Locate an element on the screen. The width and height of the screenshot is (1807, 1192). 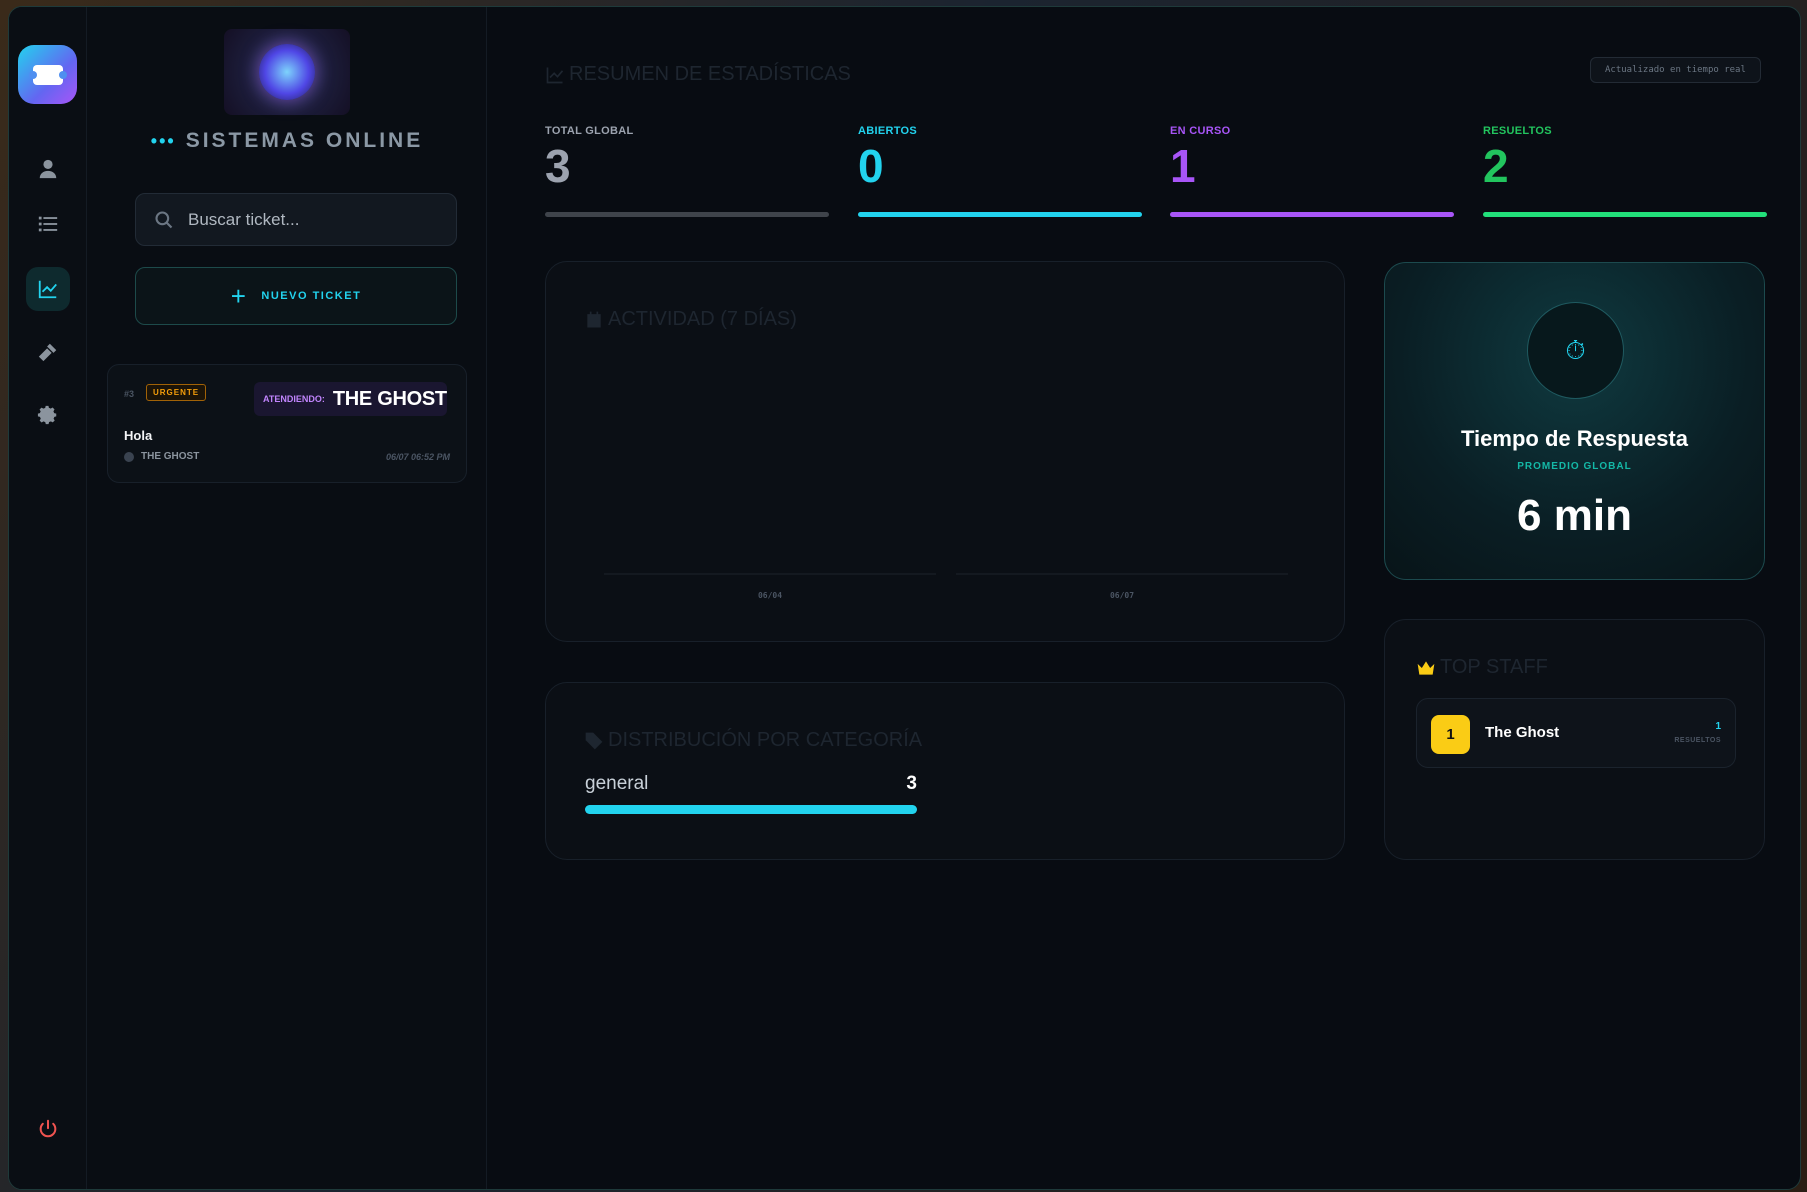
activity-card: ACTIVIDAD (7 DÍAS) 06/04 06/07 is located at coordinates (945, 451).